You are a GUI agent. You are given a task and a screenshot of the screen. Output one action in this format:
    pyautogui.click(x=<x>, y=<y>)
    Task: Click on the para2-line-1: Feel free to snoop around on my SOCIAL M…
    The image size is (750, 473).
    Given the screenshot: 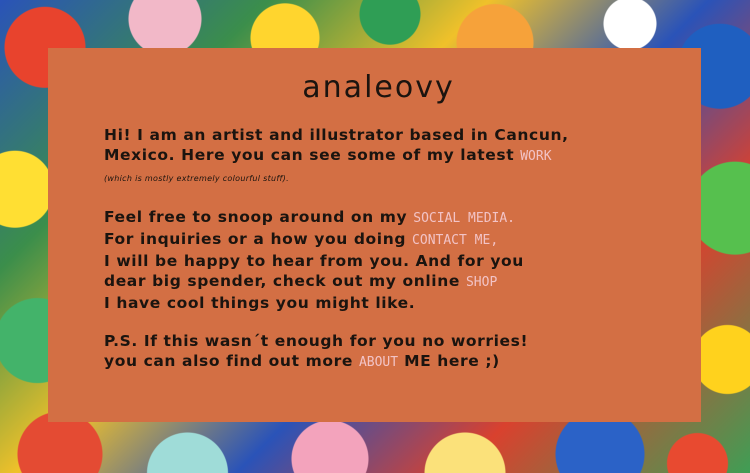 What is the action you would take?
    pyautogui.click(x=394, y=218)
    